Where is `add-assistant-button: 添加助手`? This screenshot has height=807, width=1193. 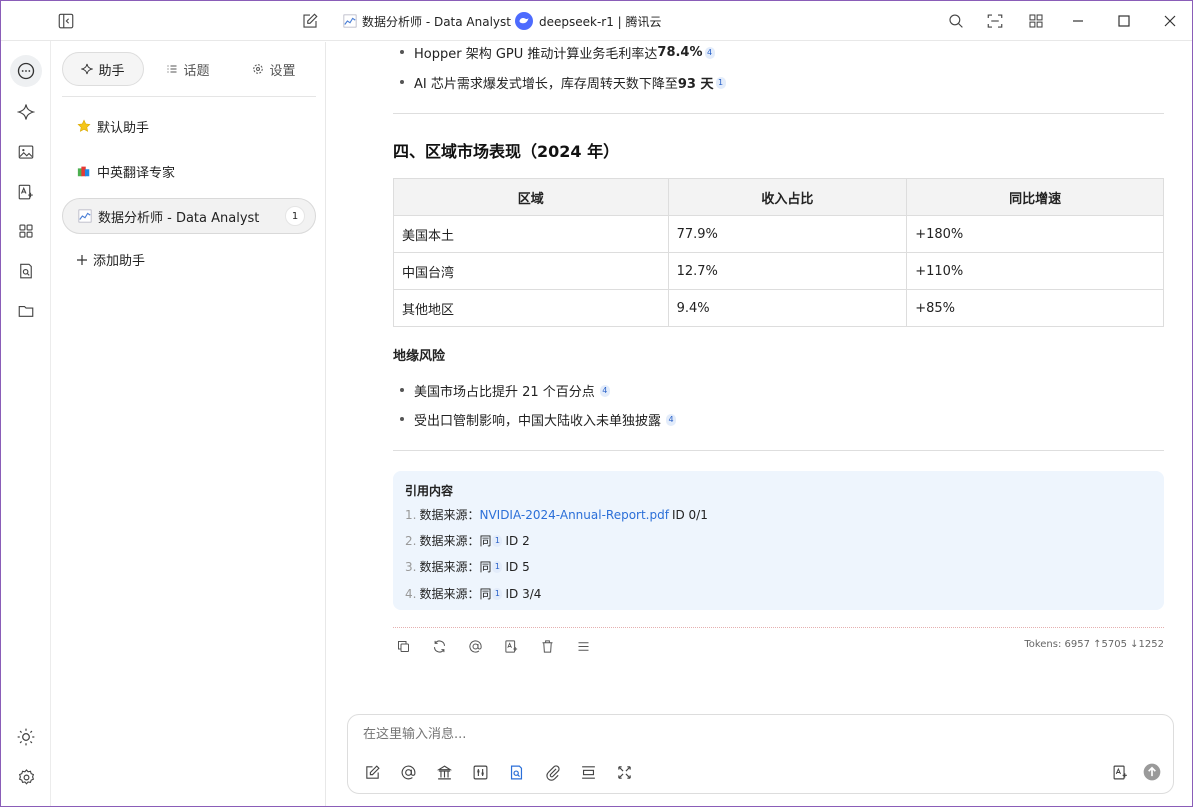 add-assistant-button: 添加助手 is located at coordinates (110, 259).